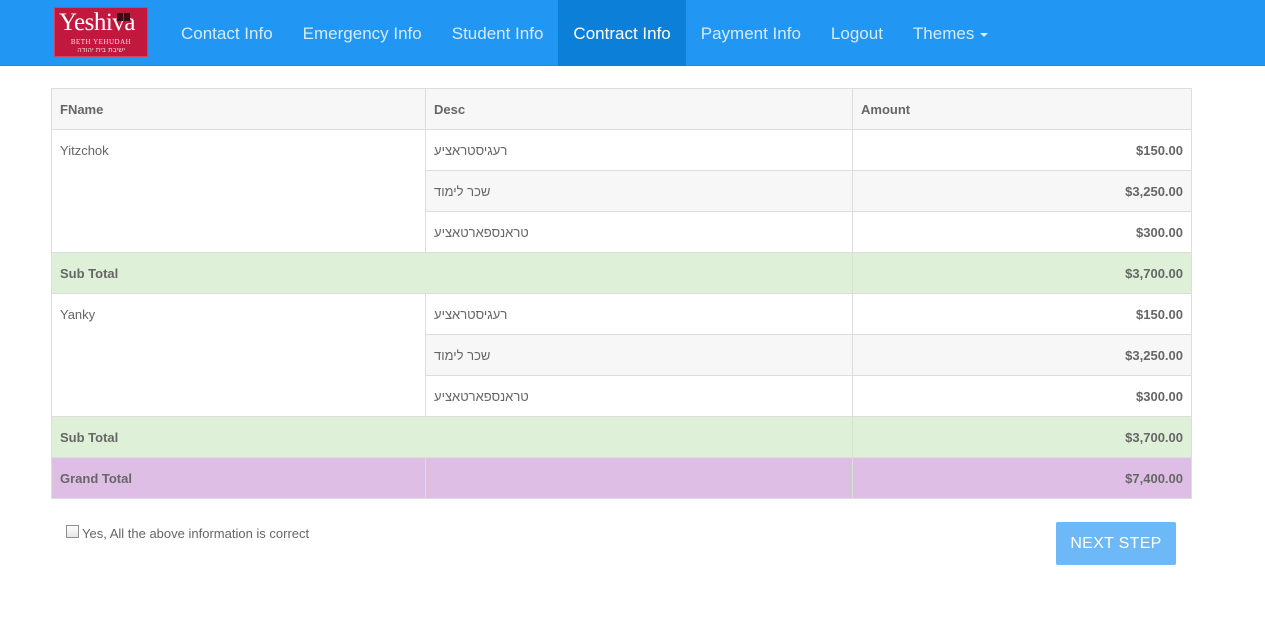  I want to click on table-header-row: FName Desc Amount, so click(621, 109).